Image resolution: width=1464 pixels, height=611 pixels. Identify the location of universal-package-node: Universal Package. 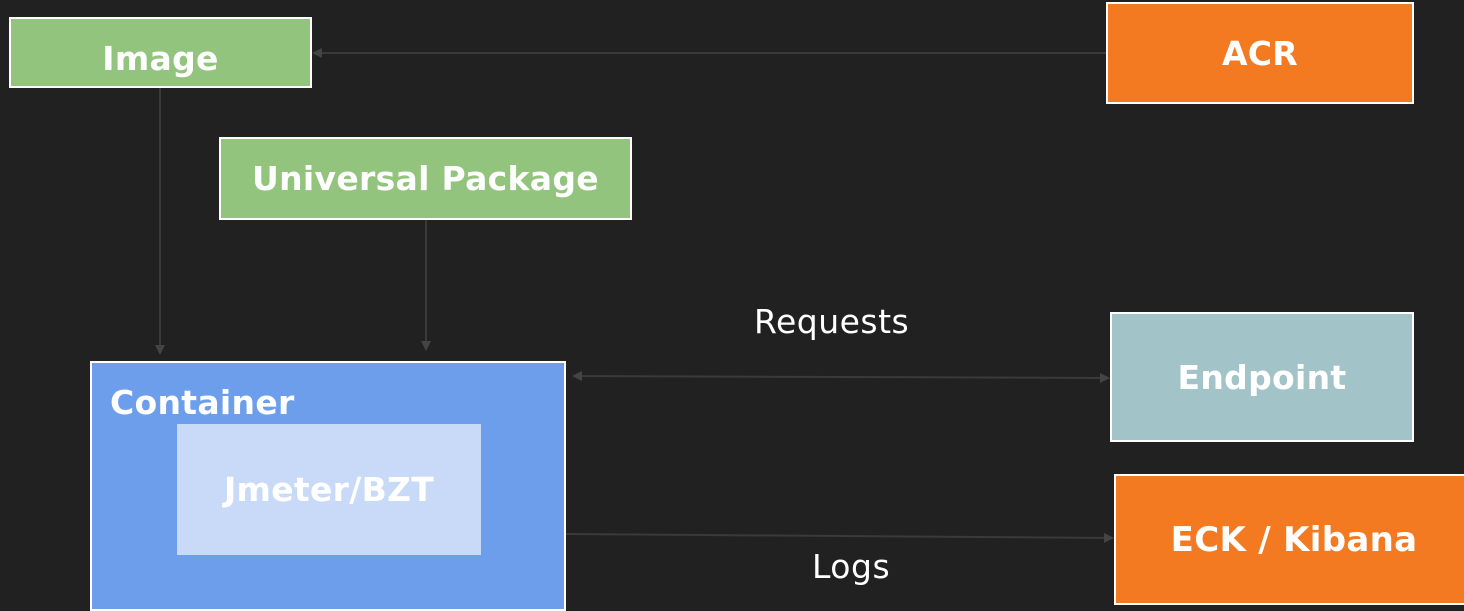
(425, 178).